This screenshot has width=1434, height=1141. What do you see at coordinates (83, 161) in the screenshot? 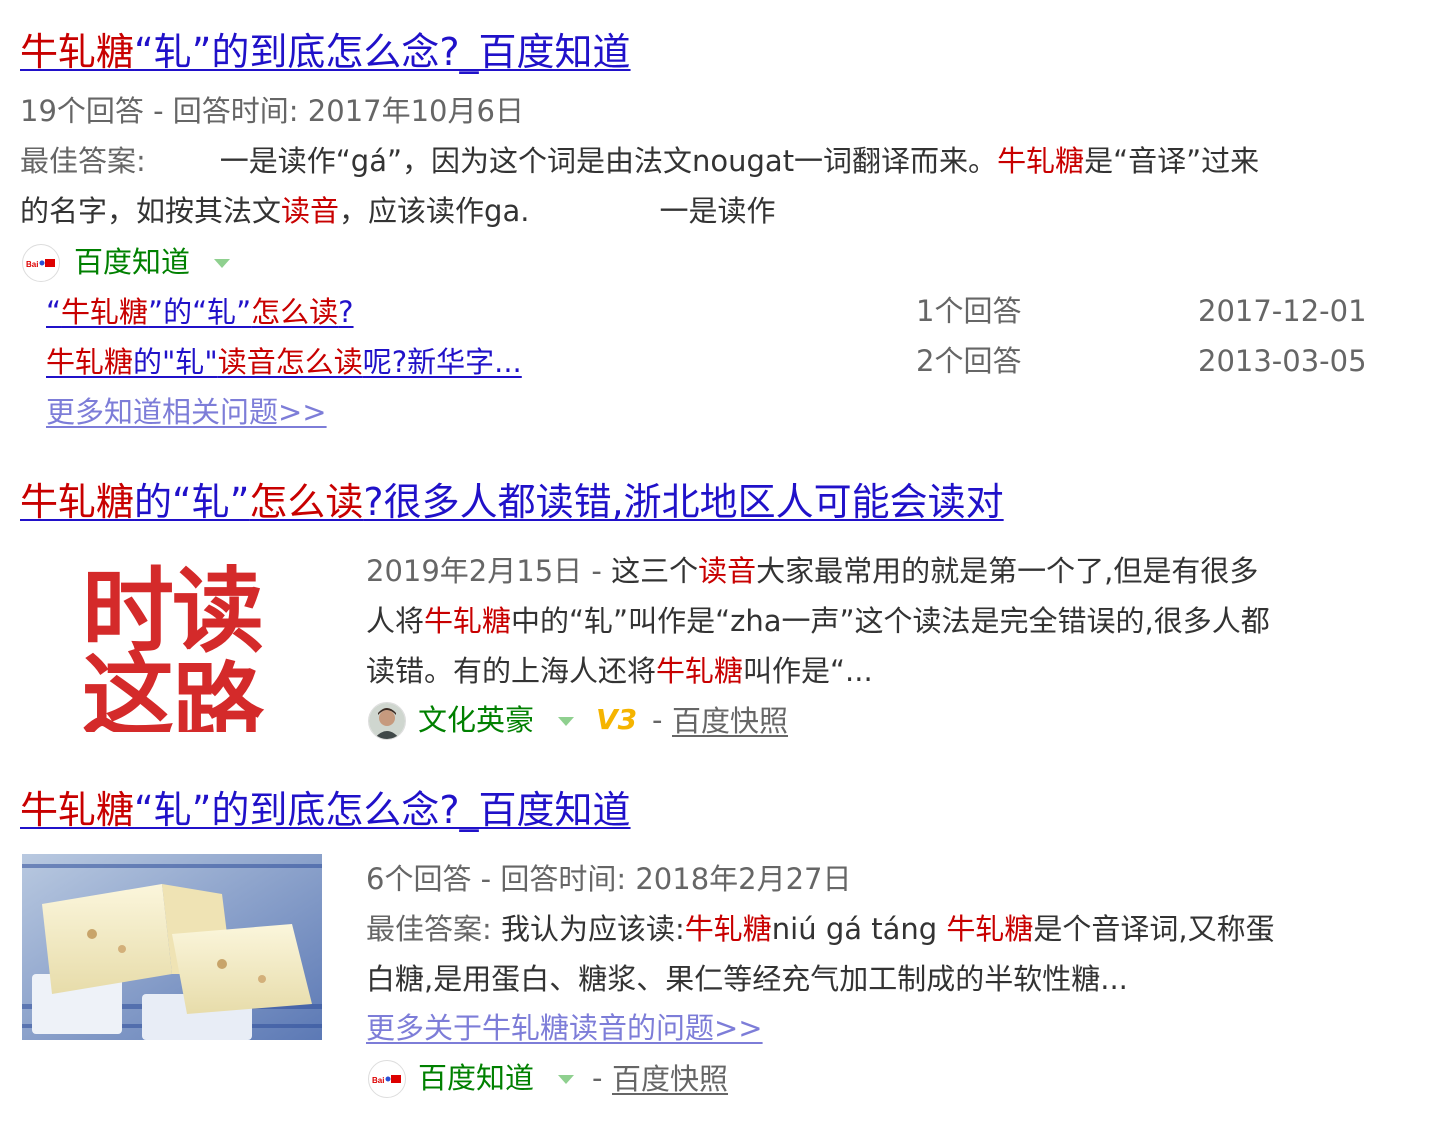
I see `result-1-answer-label: 最佳答案:` at bounding box center [83, 161].